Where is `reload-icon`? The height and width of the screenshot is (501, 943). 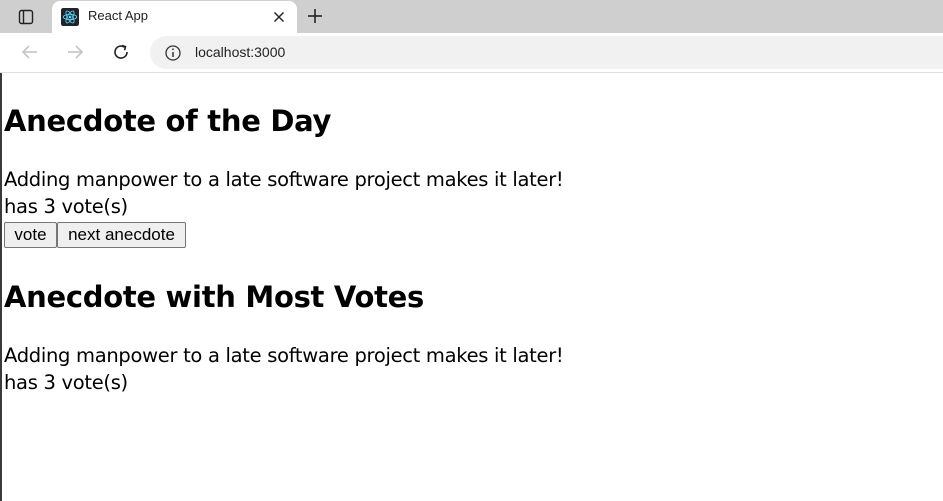 reload-icon is located at coordinates (121, 51).